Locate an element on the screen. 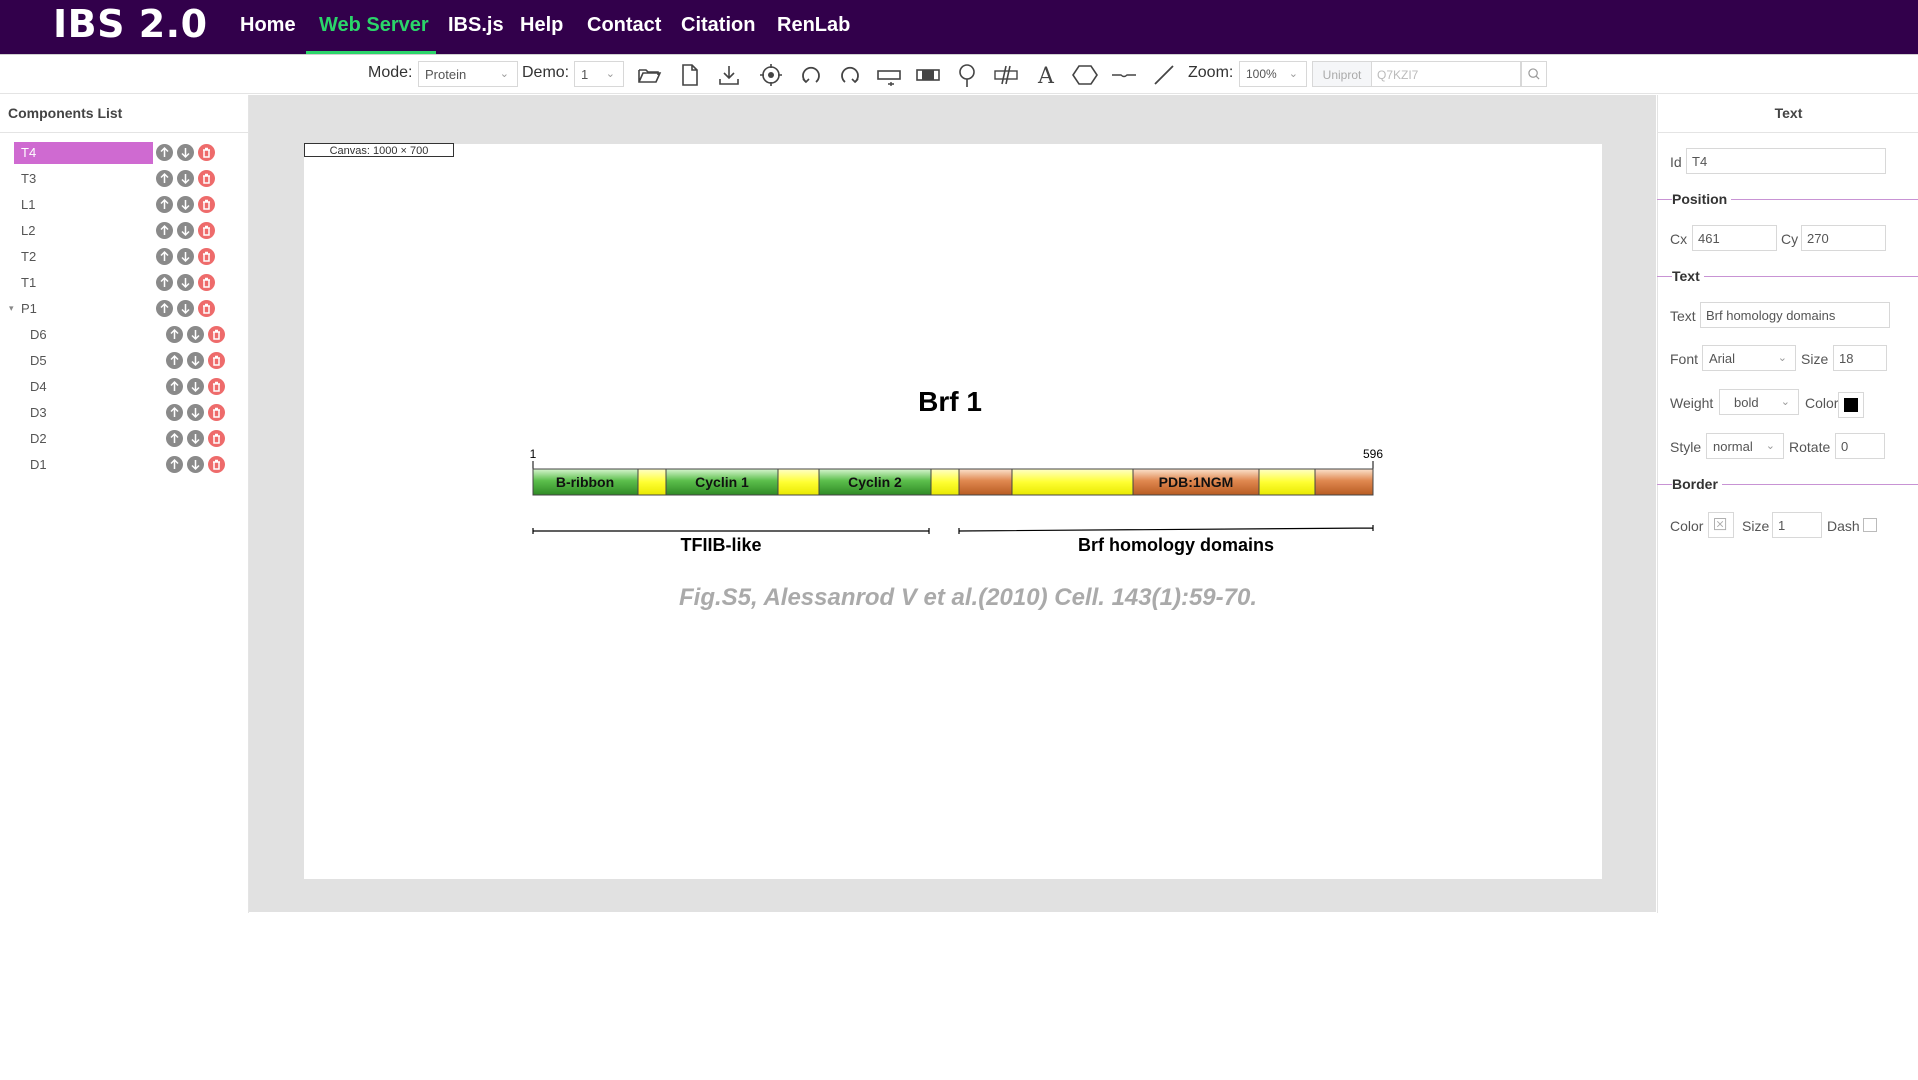 The height and width of the screenshot is (1080, 1918). component-item: D1 is located at coordinates (124, 464).